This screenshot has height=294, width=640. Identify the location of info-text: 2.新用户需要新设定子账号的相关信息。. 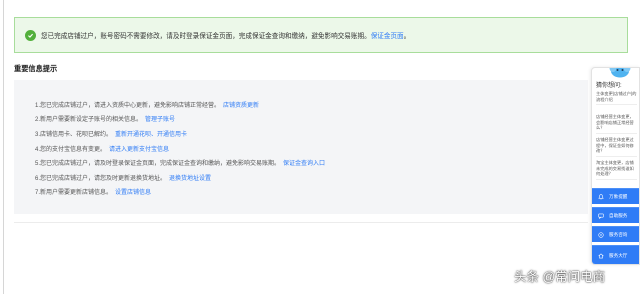
(89, 120).